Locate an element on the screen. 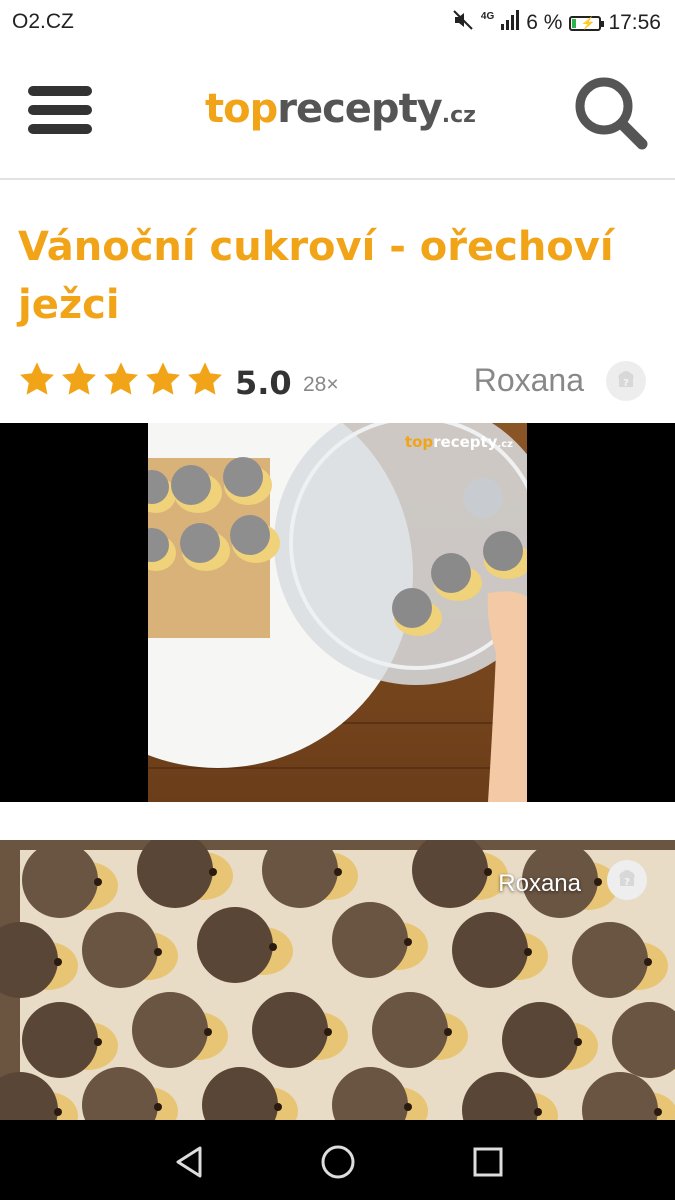  back-icon is located at coordinates (190, 1162).